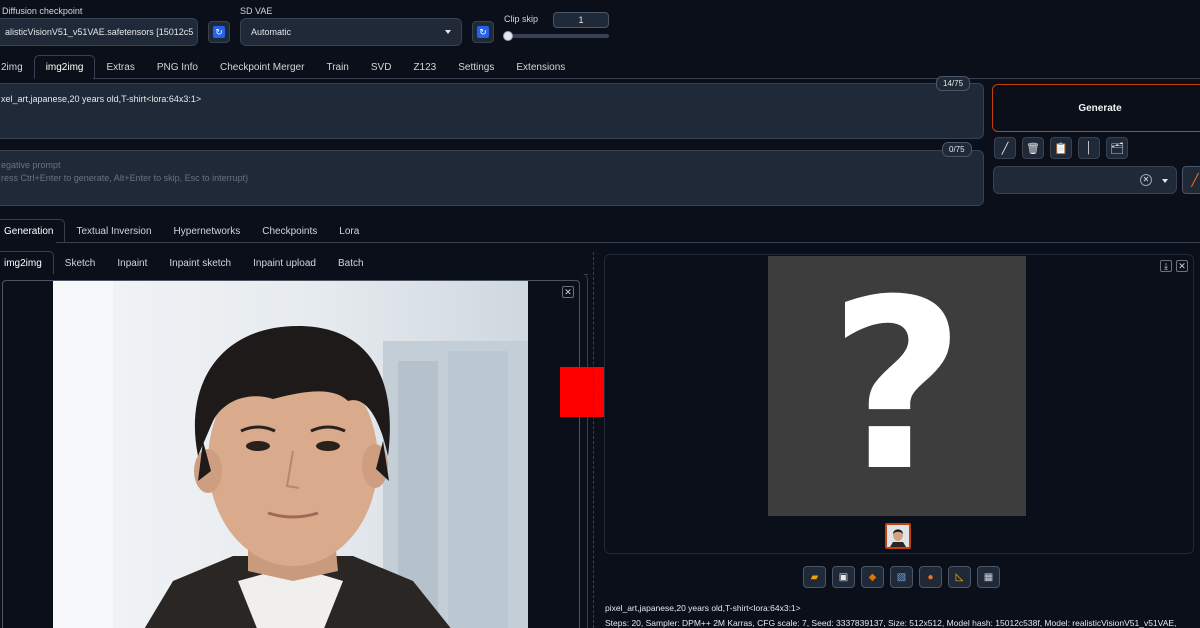  What do you see at coordinates (349, 231) in the screenshot?
I see `tab-lora: Lora` at bounding box center [349, 231].